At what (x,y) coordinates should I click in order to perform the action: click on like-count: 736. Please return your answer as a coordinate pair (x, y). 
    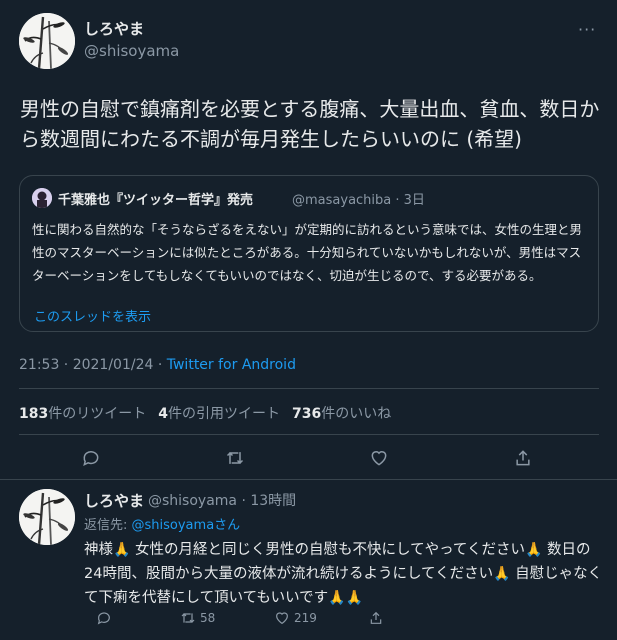
    Looking at the image, I should click on (306, 414).